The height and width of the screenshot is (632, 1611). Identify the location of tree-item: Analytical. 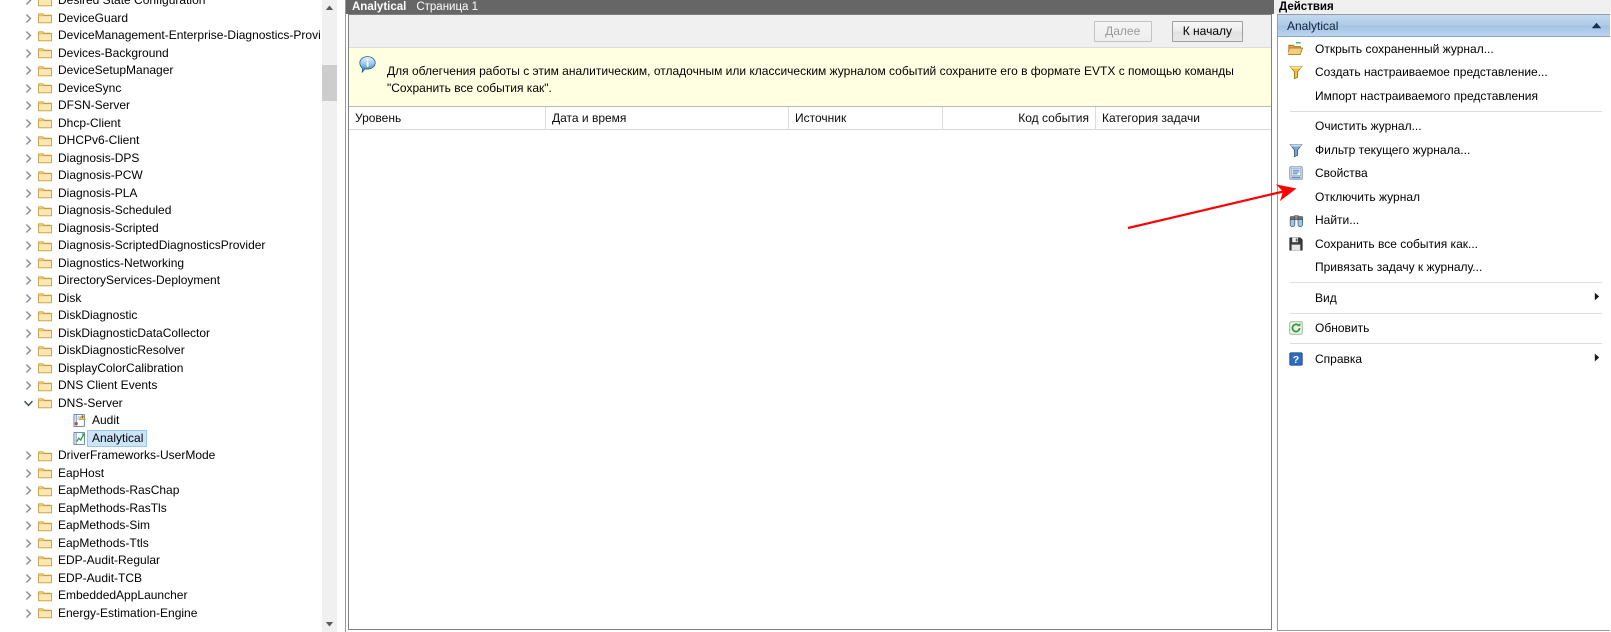
(170, 438).